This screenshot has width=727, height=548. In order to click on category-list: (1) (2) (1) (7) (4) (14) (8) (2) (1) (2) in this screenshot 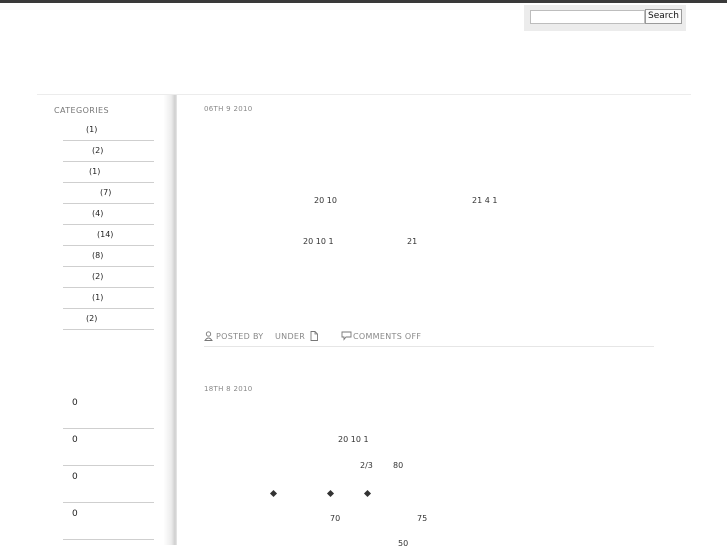, I will do `click(108, 225)`.